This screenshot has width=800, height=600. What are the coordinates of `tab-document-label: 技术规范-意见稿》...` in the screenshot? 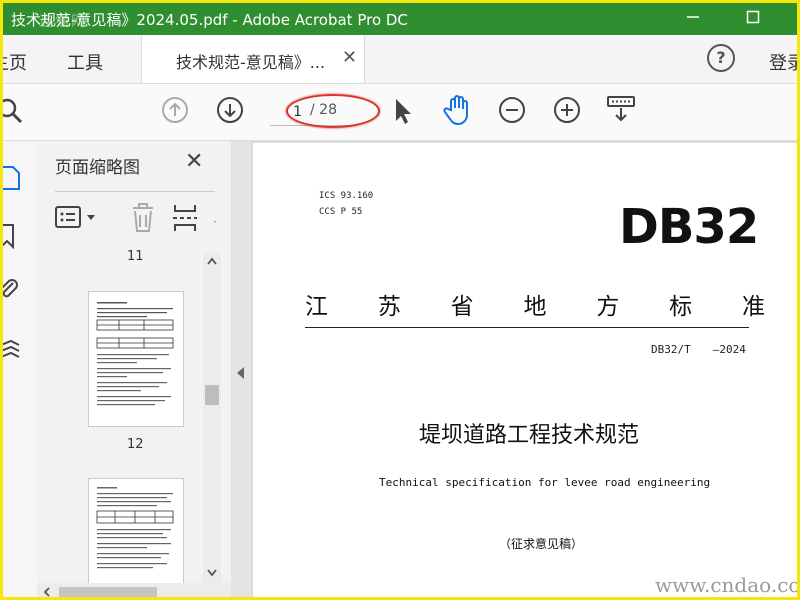 It's located at (251, 62).